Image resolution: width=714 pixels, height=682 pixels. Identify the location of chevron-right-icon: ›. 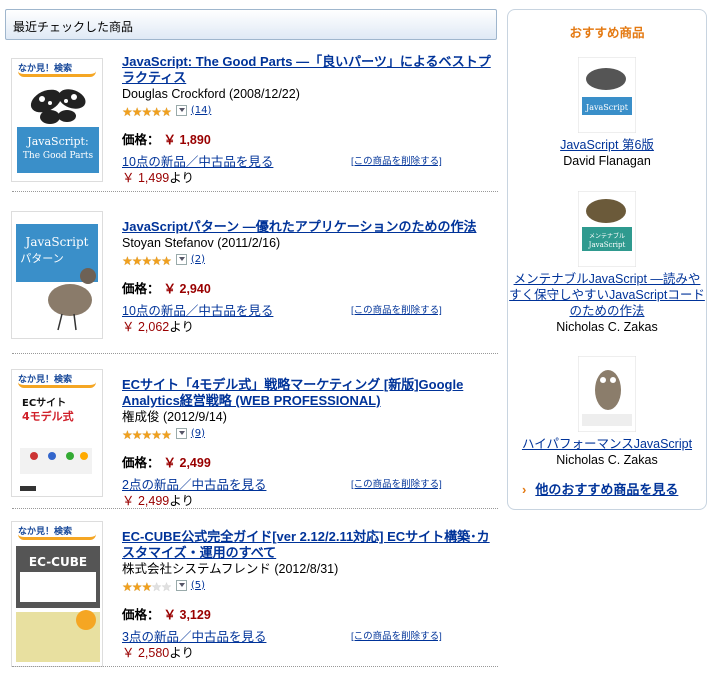
(524, 489).